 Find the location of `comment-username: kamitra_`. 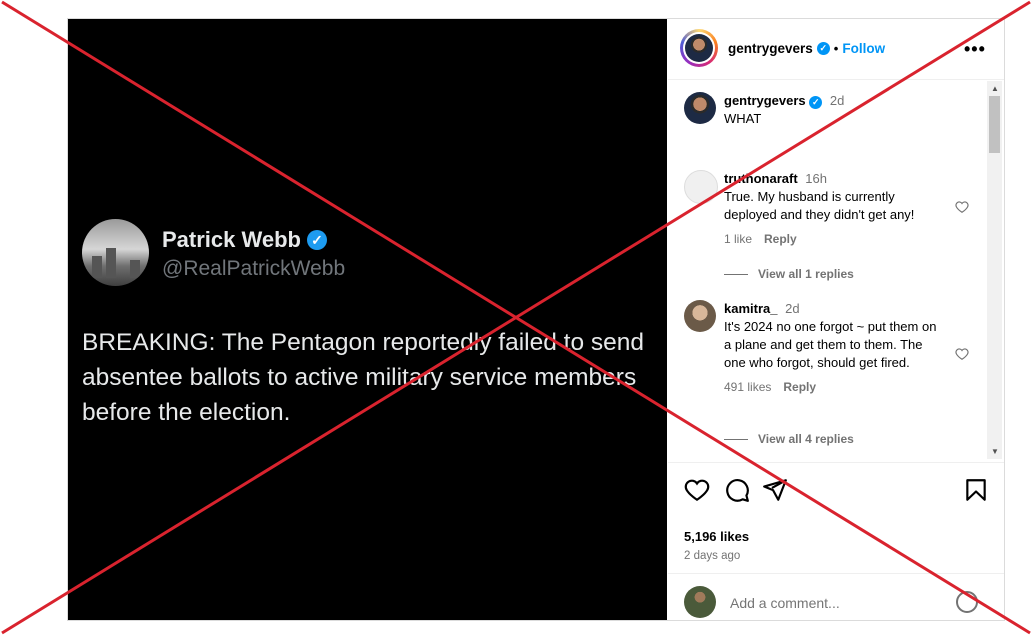

comment-username: kamitra_ is located at coordinates (750, 308).